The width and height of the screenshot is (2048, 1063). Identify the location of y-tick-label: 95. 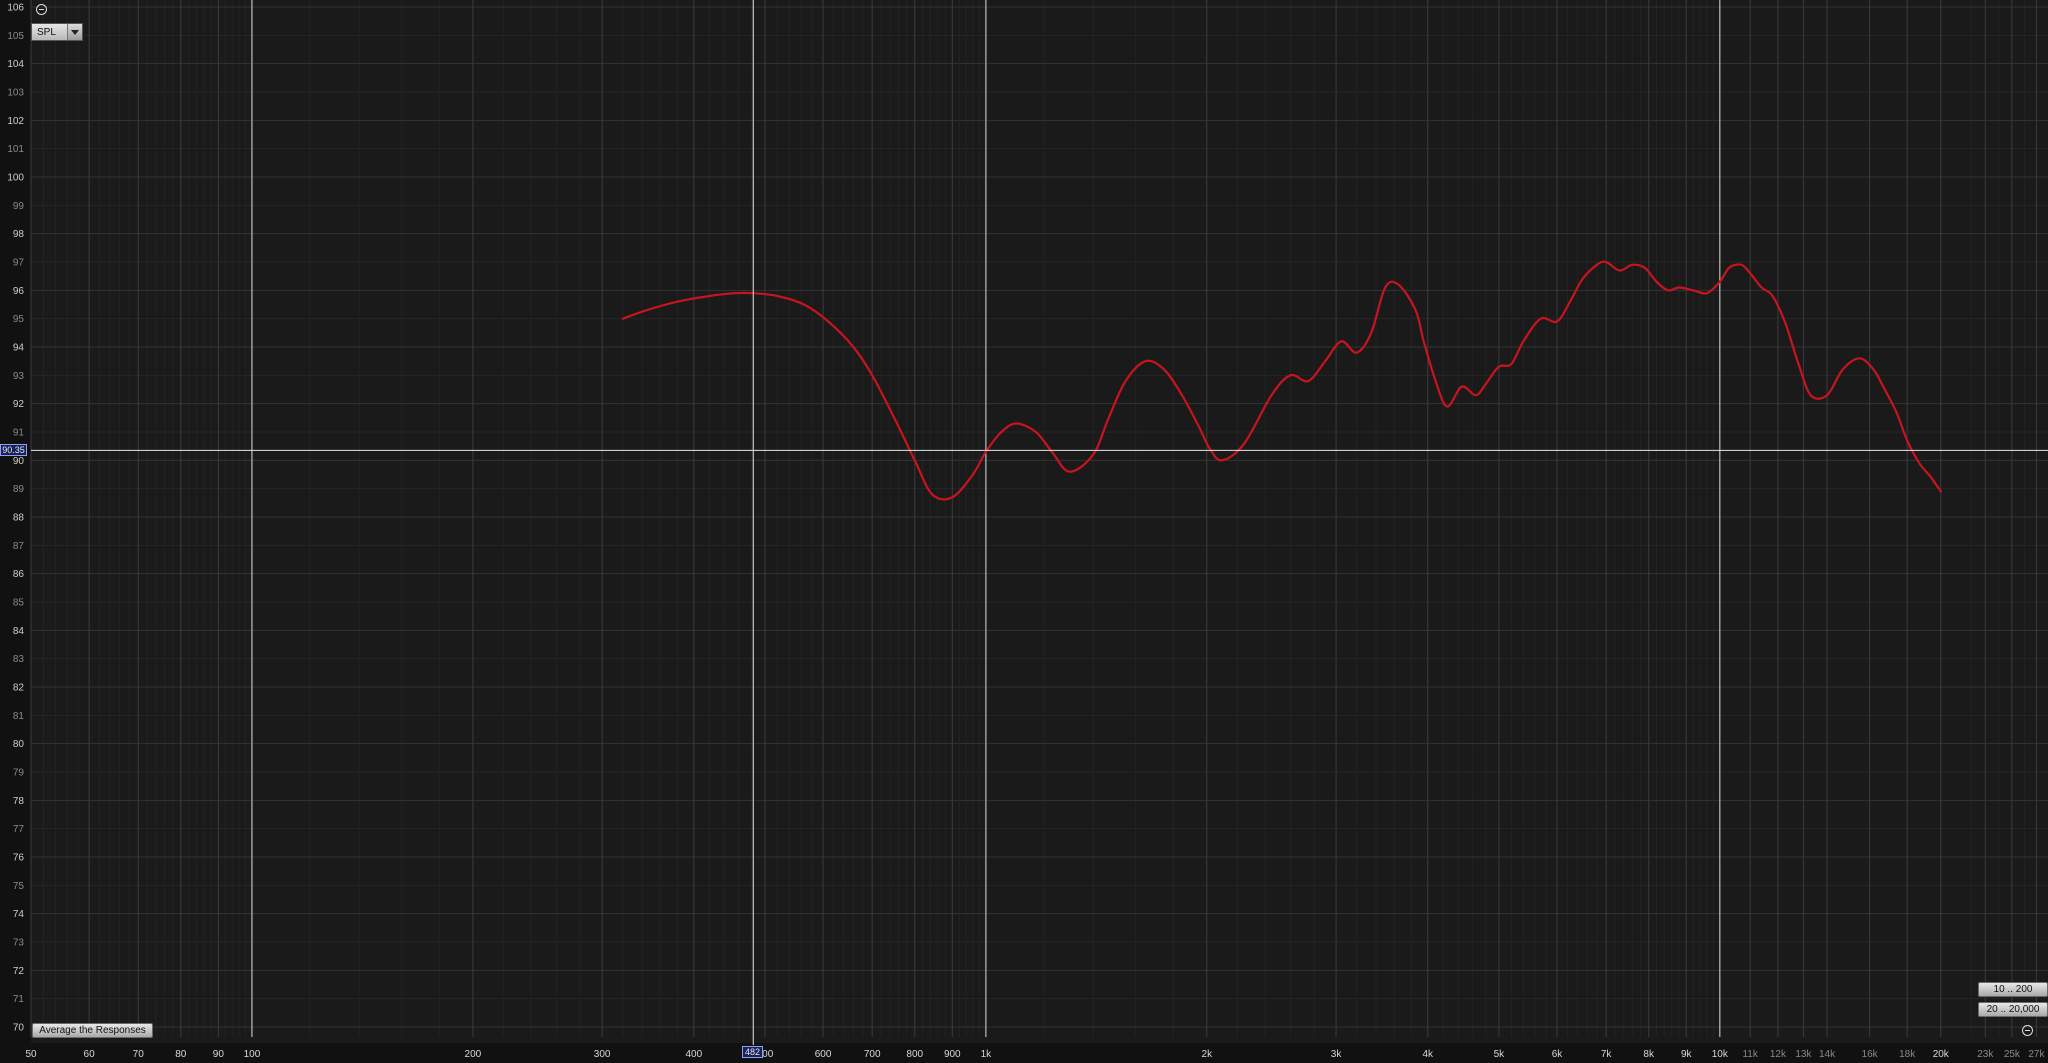
(19, 319).